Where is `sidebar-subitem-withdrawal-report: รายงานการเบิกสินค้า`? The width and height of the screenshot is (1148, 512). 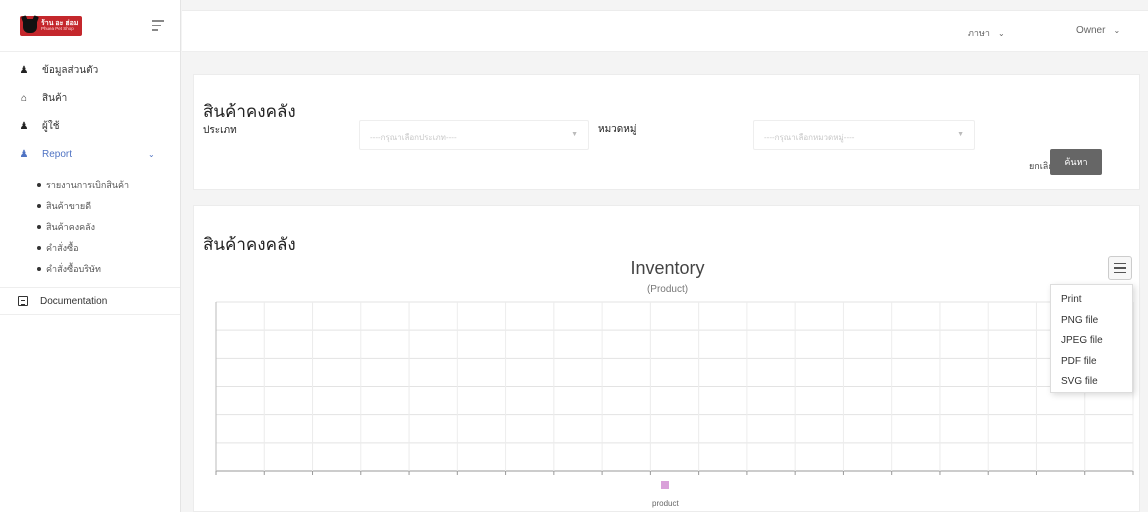 sidebar-subitem-withdrawal-report: รายงานการเบิกสินค้า is located at coordinates (90, 184).